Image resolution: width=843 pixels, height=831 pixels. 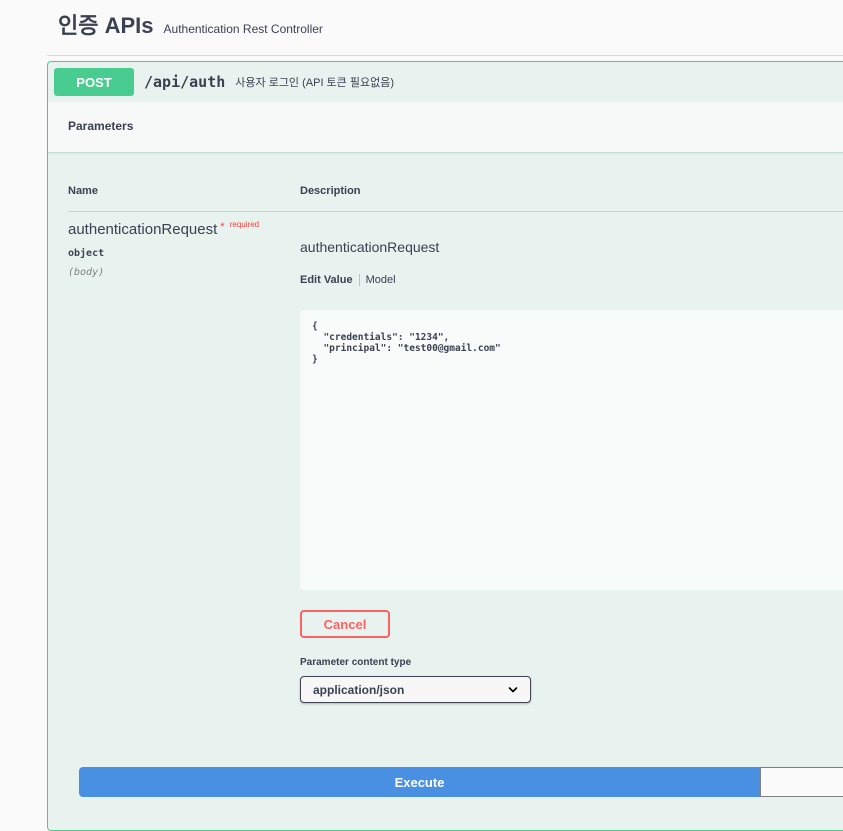 I want to click on operation-path: /api/auth, so click(x=185, y=82).